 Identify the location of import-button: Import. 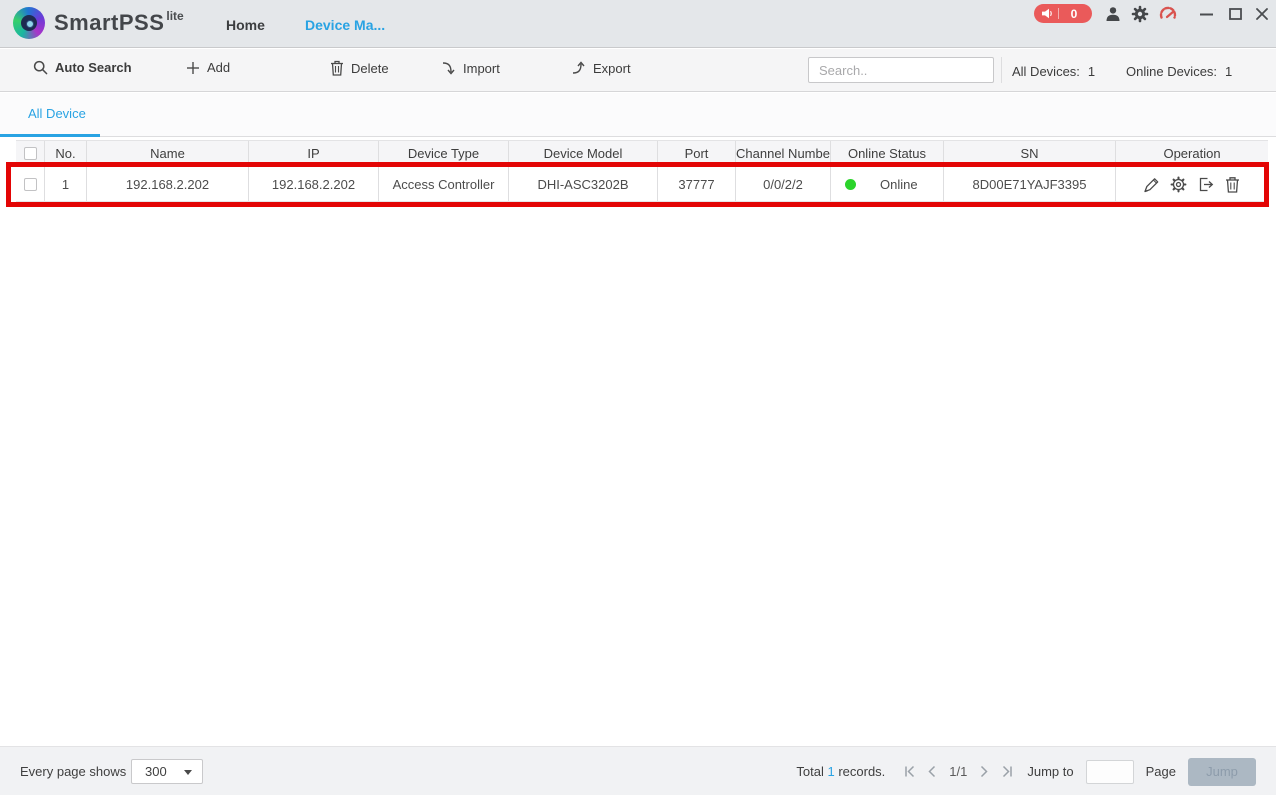
(470, 68).